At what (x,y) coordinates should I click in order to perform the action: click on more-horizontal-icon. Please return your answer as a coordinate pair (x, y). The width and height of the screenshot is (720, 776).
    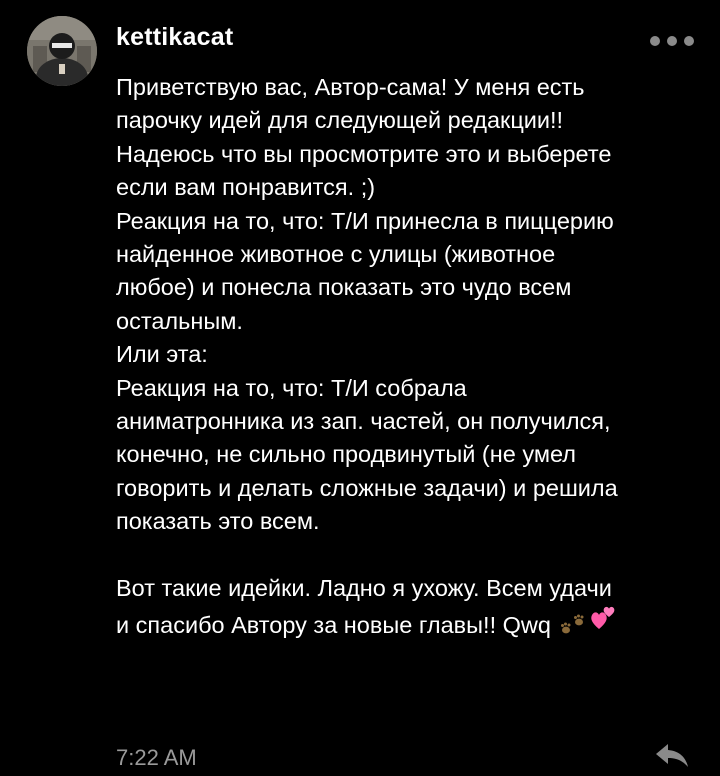
    Looking at the image, I should click on (672, 41).